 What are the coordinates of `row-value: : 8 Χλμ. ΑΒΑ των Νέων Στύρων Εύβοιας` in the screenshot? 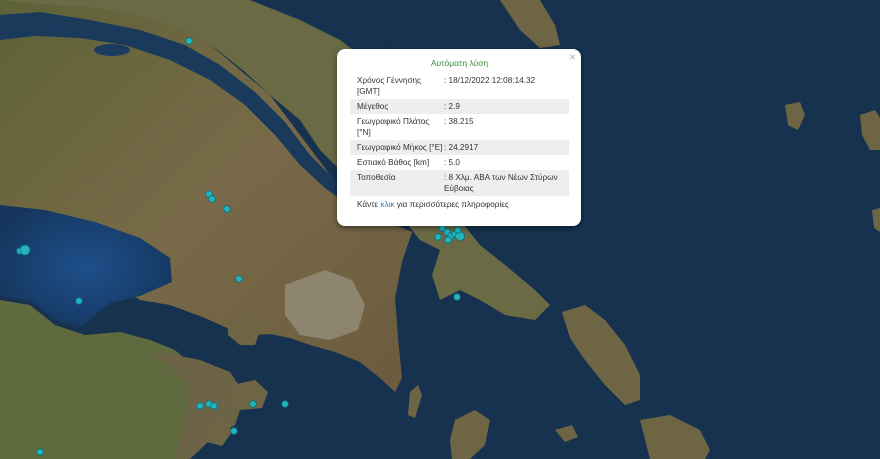 It's located at (501, 183).